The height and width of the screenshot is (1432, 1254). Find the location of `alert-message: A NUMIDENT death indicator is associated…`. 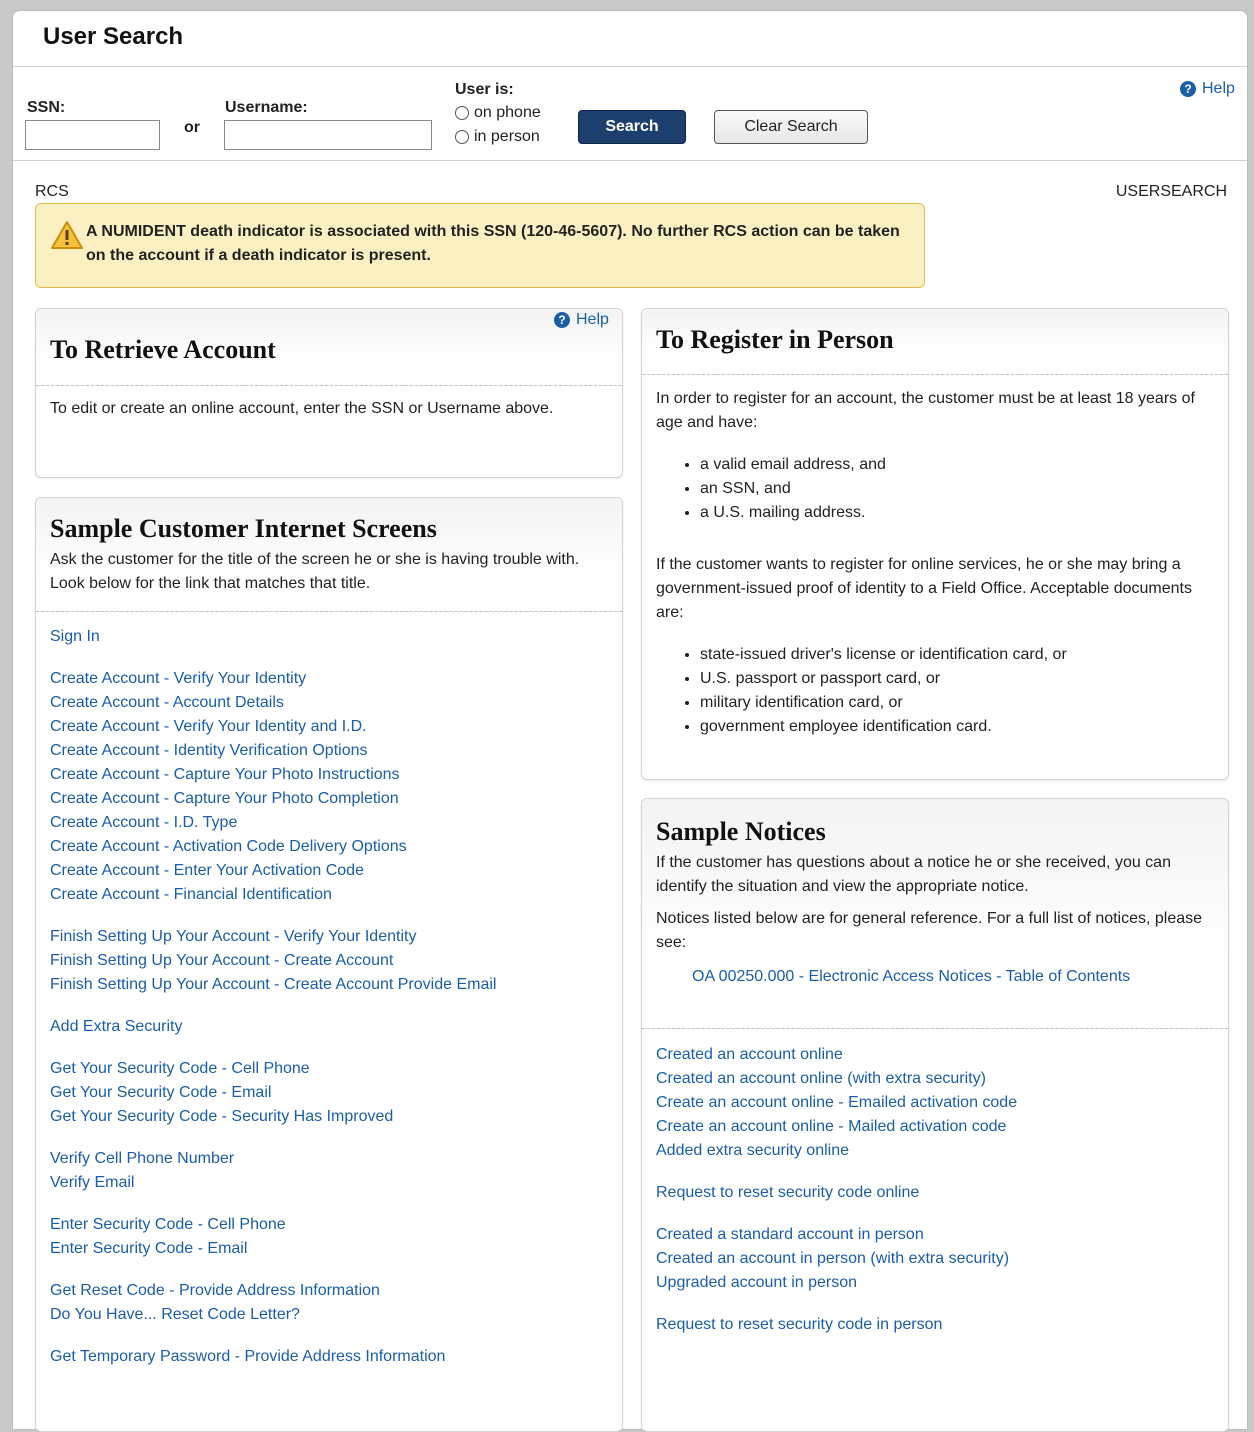

alert-message: A NUMIDENT death indicator is associated… is located at coordinates (493, 243).